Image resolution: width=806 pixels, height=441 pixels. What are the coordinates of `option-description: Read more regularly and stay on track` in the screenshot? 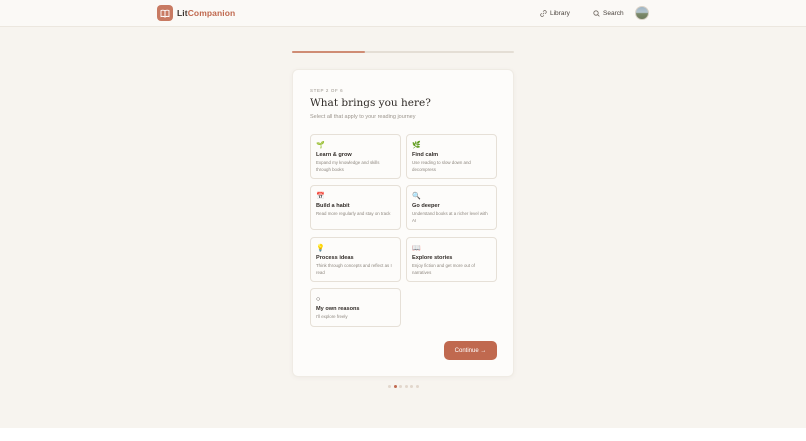 It's located at (353, 213).